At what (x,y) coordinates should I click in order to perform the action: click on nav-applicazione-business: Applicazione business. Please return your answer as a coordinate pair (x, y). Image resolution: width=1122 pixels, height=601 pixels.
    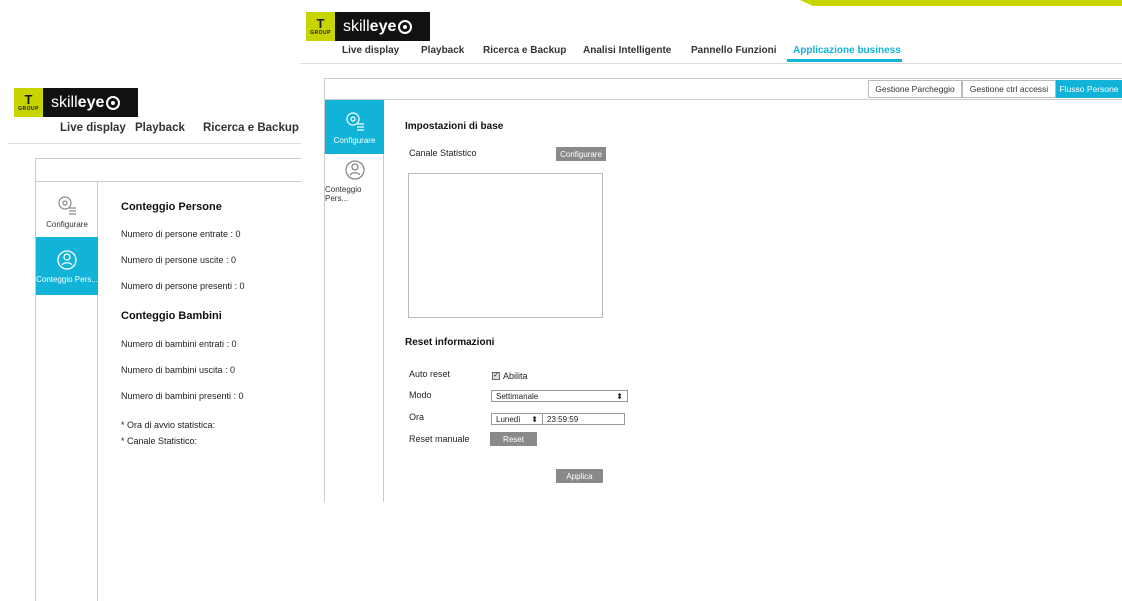
    Looking at the image, I should click on (847, 50).